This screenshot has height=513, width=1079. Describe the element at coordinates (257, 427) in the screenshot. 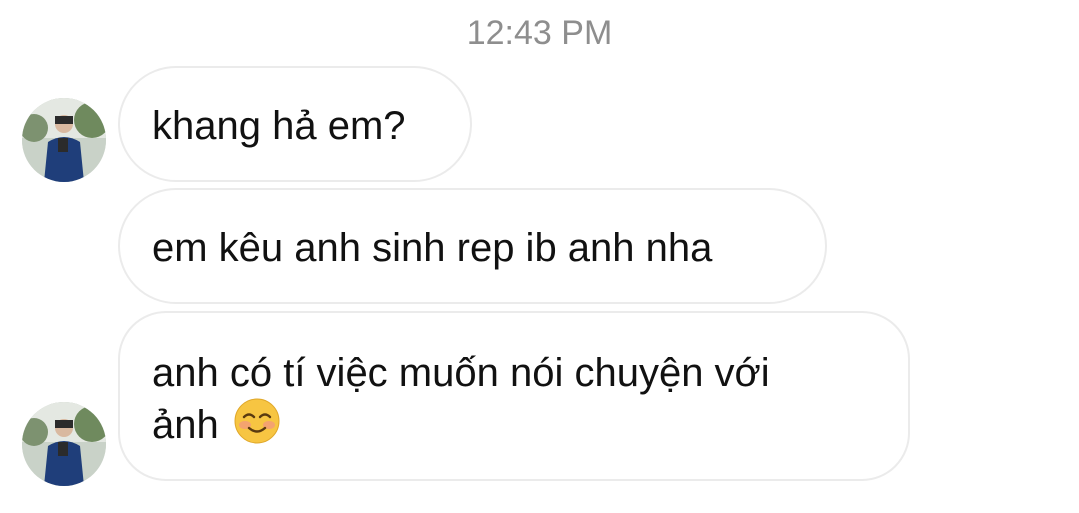

I see `smiling-face-icon` at that location.